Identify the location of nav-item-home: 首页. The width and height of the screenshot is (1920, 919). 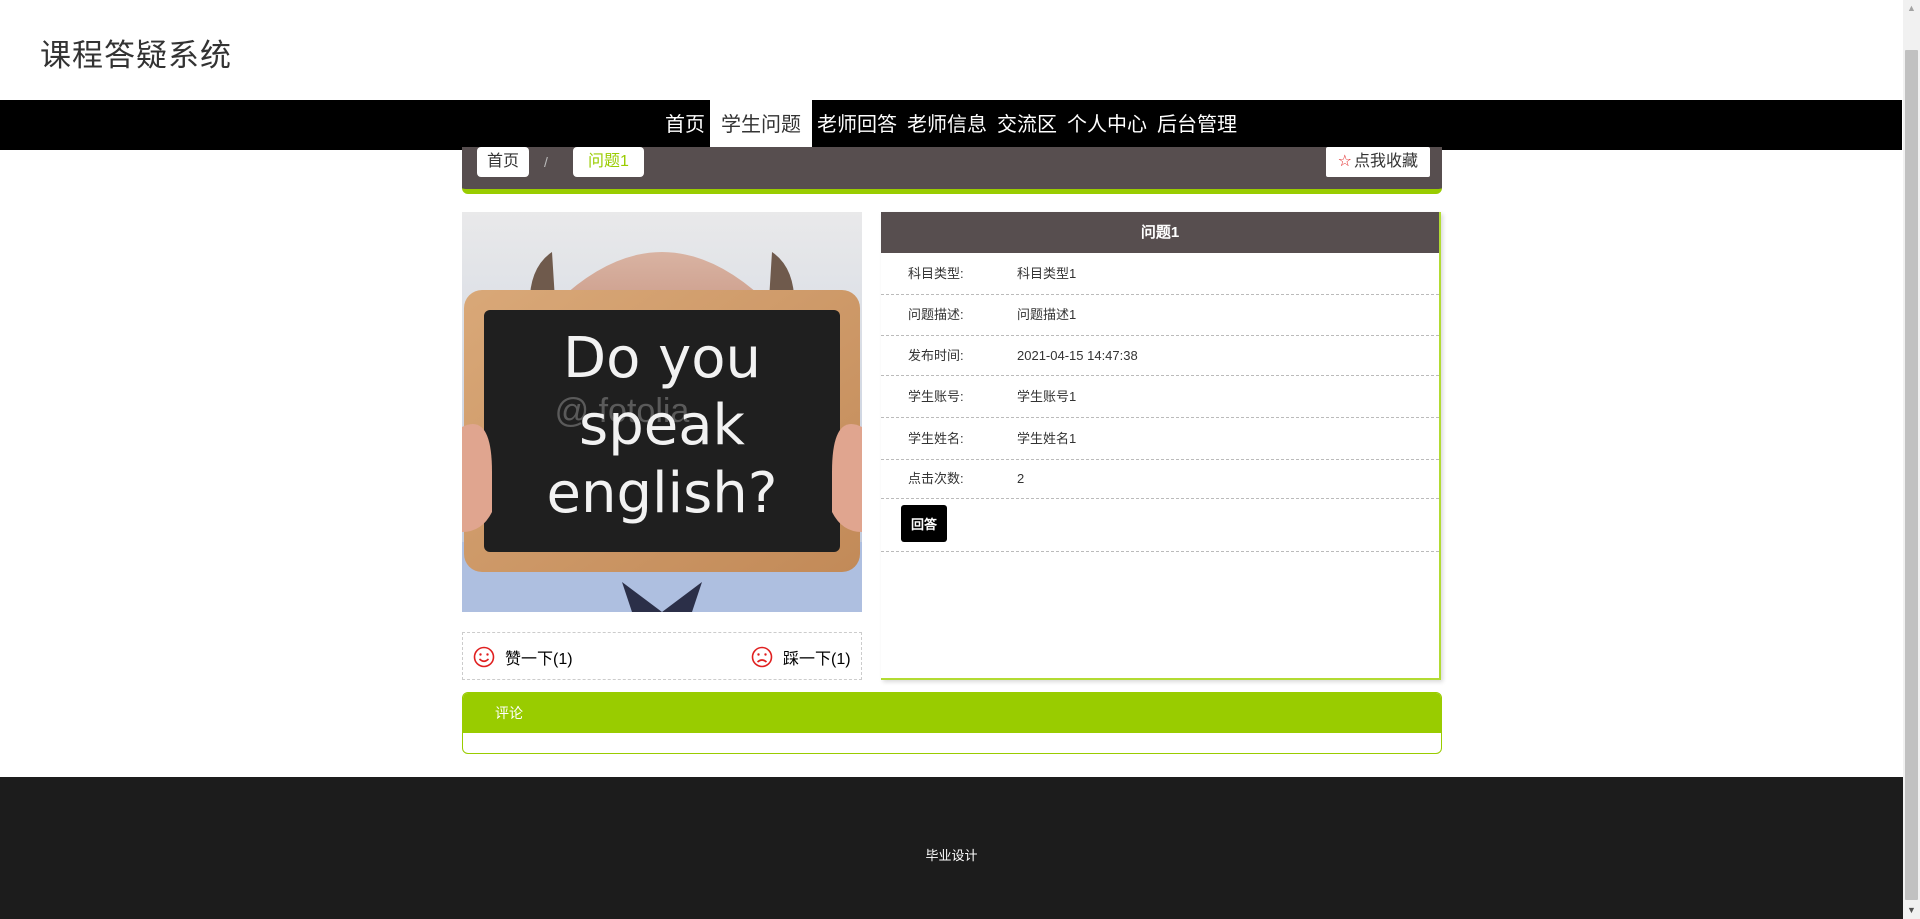
(685, 125).